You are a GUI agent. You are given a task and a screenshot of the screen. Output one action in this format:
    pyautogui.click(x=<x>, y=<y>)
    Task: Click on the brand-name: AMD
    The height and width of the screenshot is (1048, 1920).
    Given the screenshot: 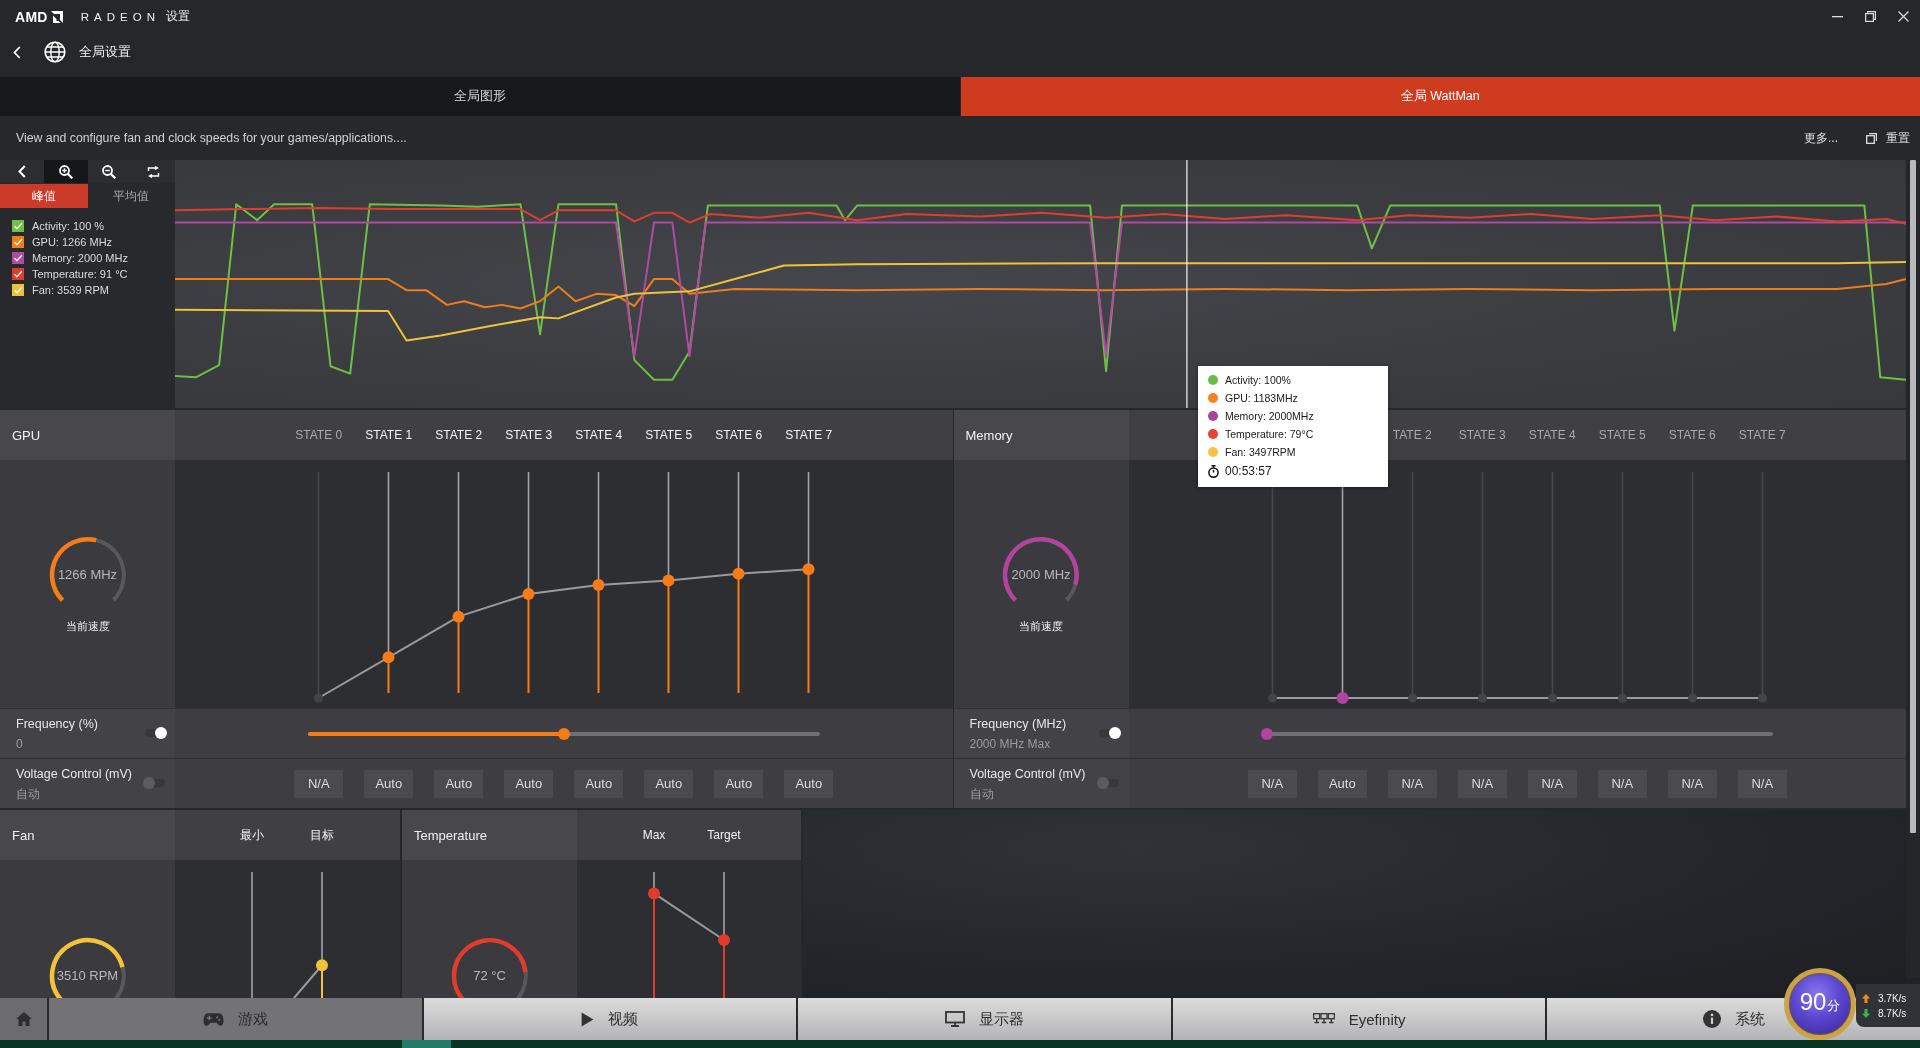 What is the action you would take?
    pyautogui.click(x=31, y=16)
    